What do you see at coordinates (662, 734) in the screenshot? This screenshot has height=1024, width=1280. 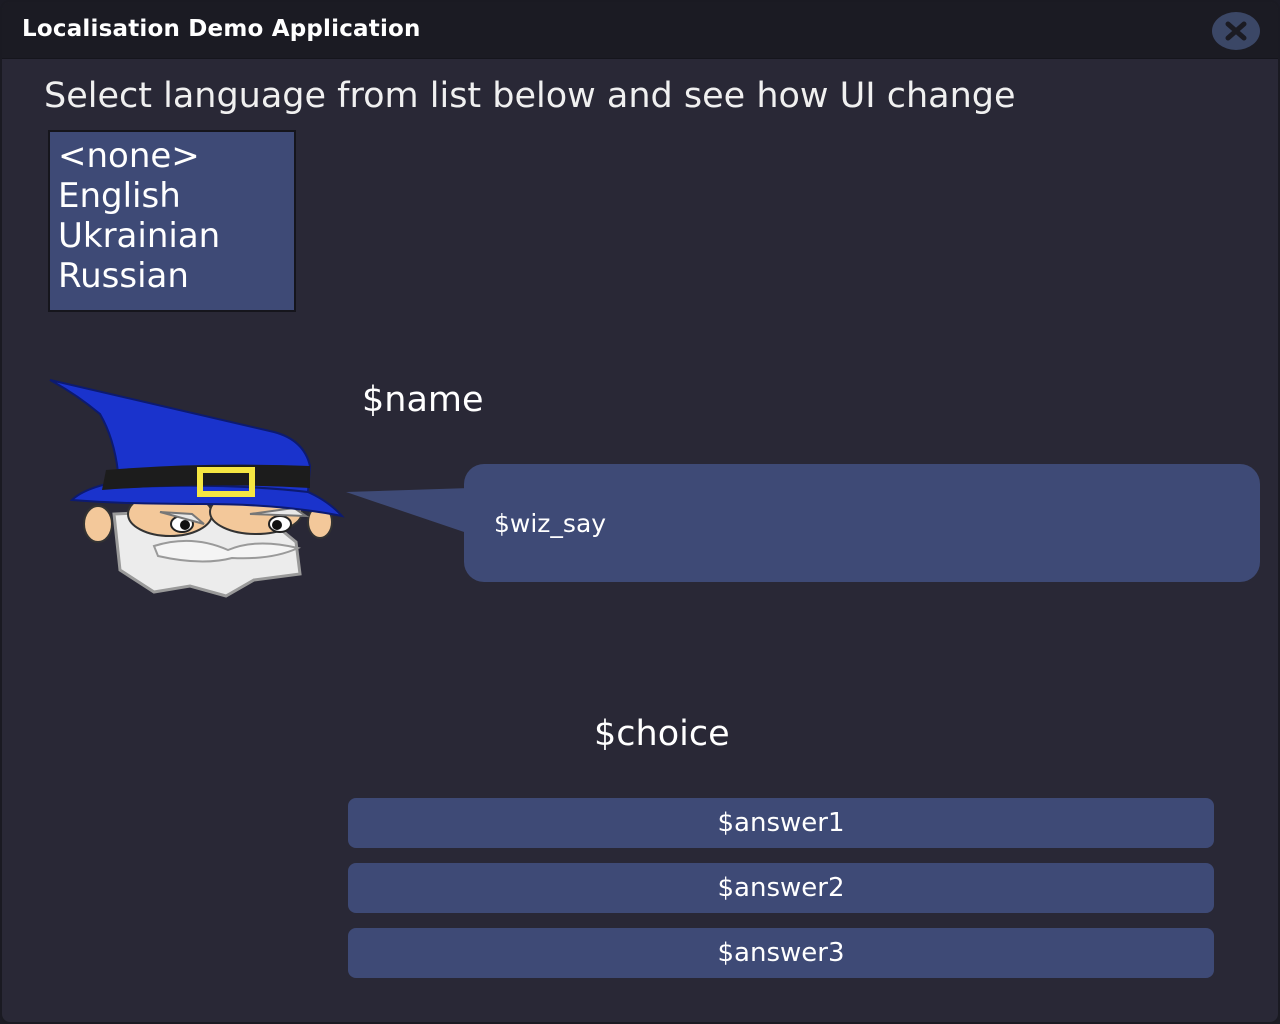 I see `choice-prompt: $choice` at bounding box center [662, 734].